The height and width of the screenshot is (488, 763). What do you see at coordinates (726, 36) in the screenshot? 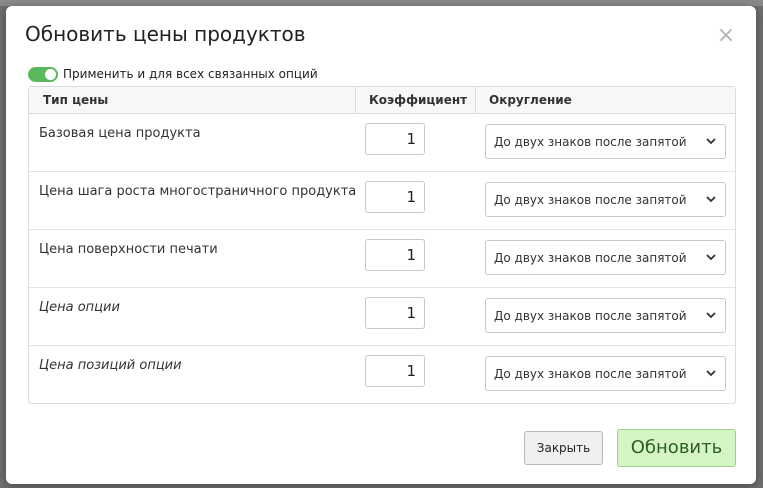
I see `close-icon: ×` at bounding box center [726, 36].